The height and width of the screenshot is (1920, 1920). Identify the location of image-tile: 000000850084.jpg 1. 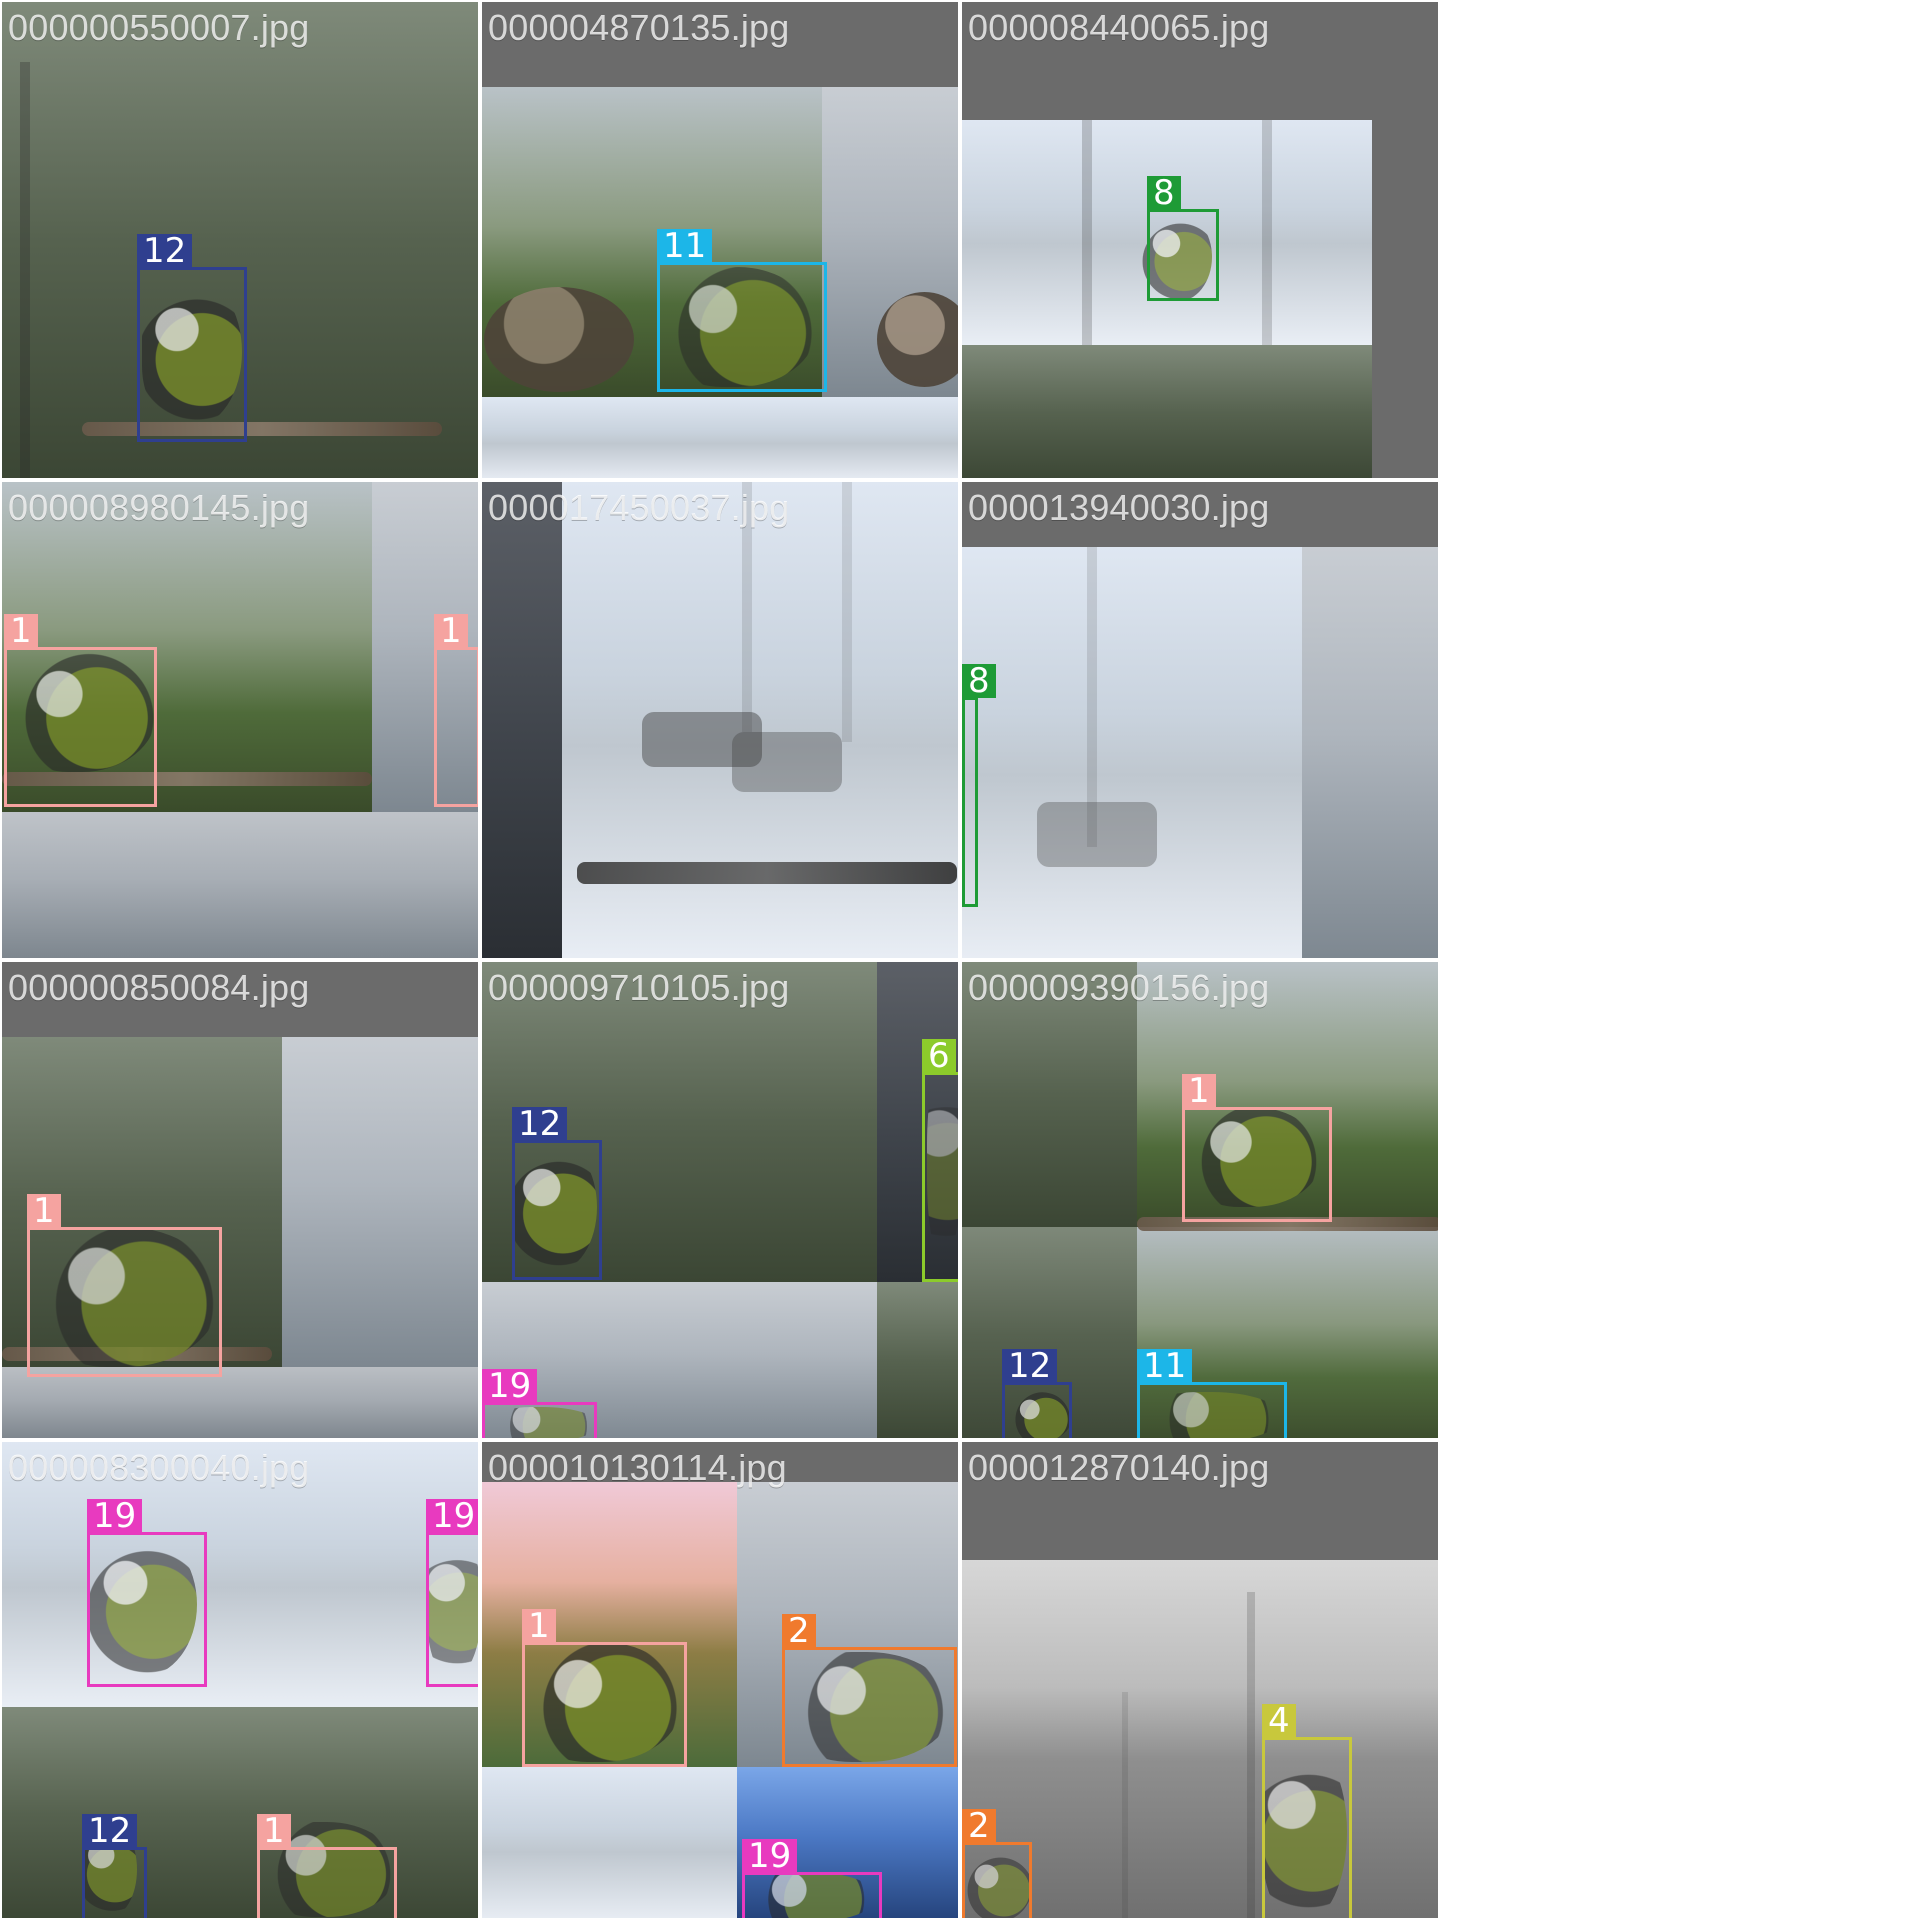
(240, 1200).